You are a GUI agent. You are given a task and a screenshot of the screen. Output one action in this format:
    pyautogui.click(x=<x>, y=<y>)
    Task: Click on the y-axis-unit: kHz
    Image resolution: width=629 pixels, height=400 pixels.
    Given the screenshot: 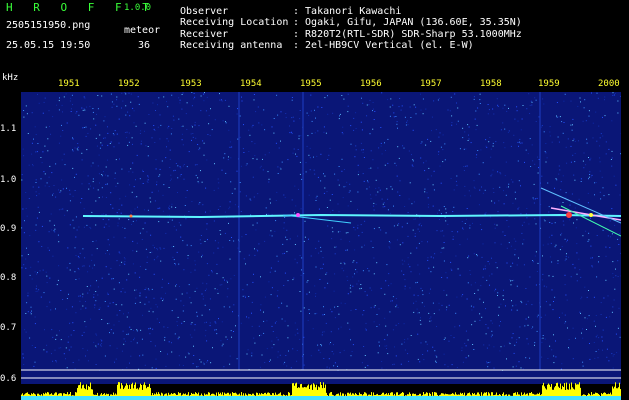 What is the action you would take?
    pyautogui.click(x=10, y=78)
    